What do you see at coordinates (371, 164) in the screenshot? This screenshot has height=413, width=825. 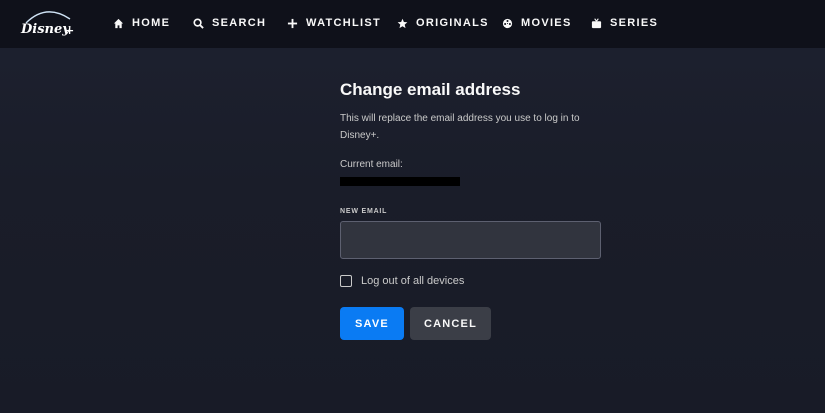 I see `current-email-label: Current email:` at bounding box center [371, 164].